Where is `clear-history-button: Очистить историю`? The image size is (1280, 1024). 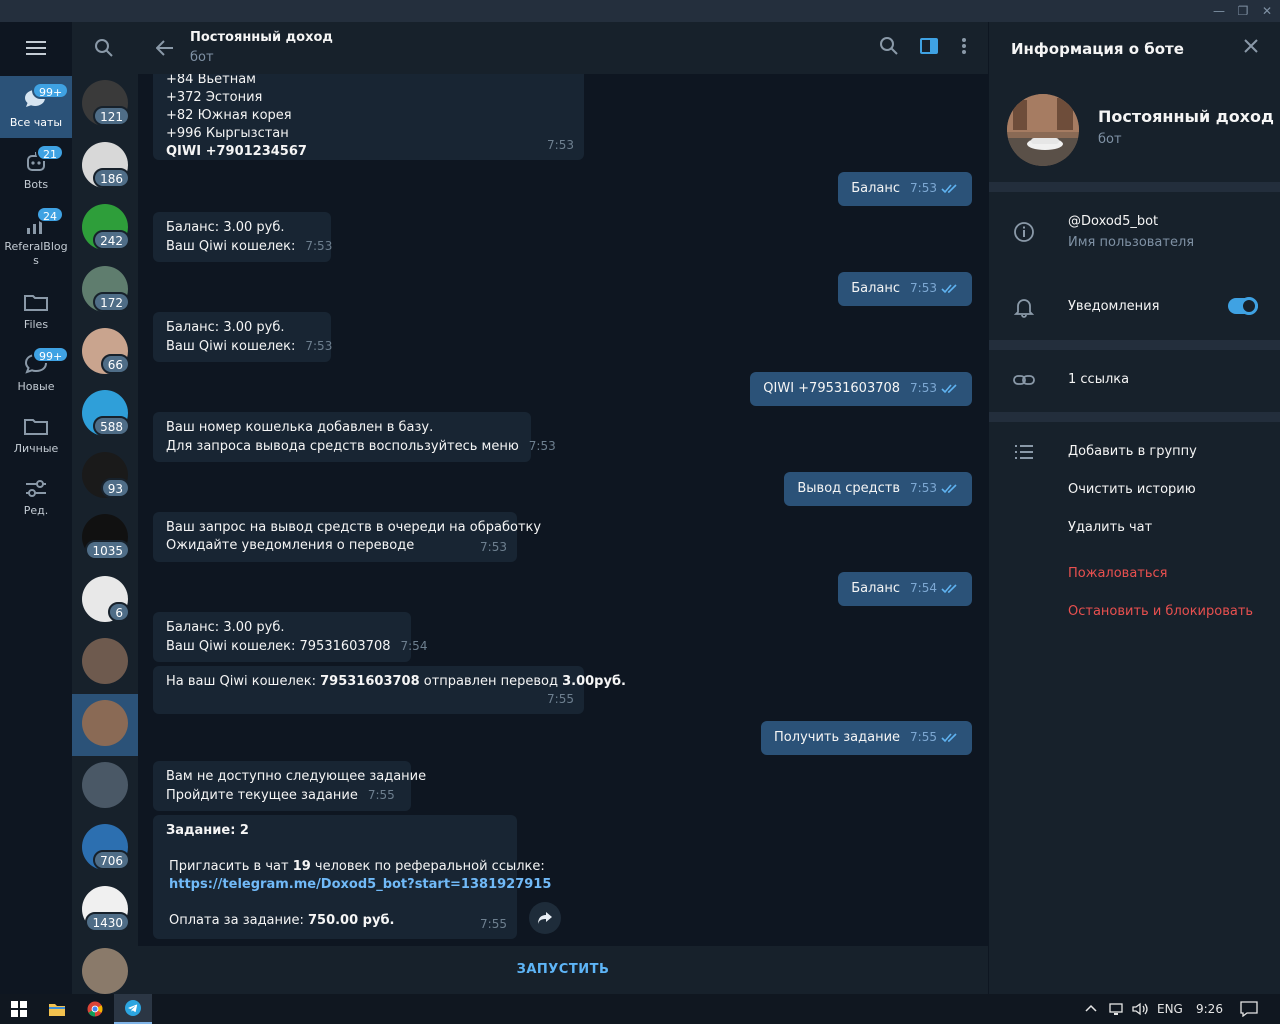
clear-history-button: Очистить историю is located at coordinates (1132, 489).